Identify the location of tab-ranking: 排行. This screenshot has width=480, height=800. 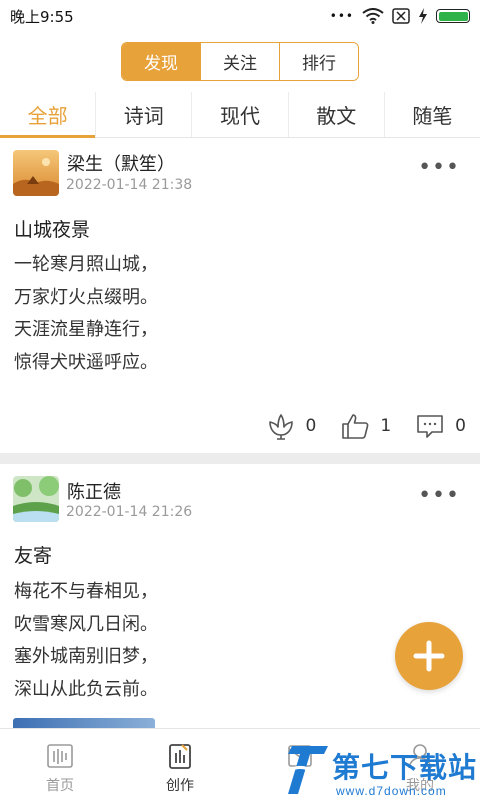
(318, 61).